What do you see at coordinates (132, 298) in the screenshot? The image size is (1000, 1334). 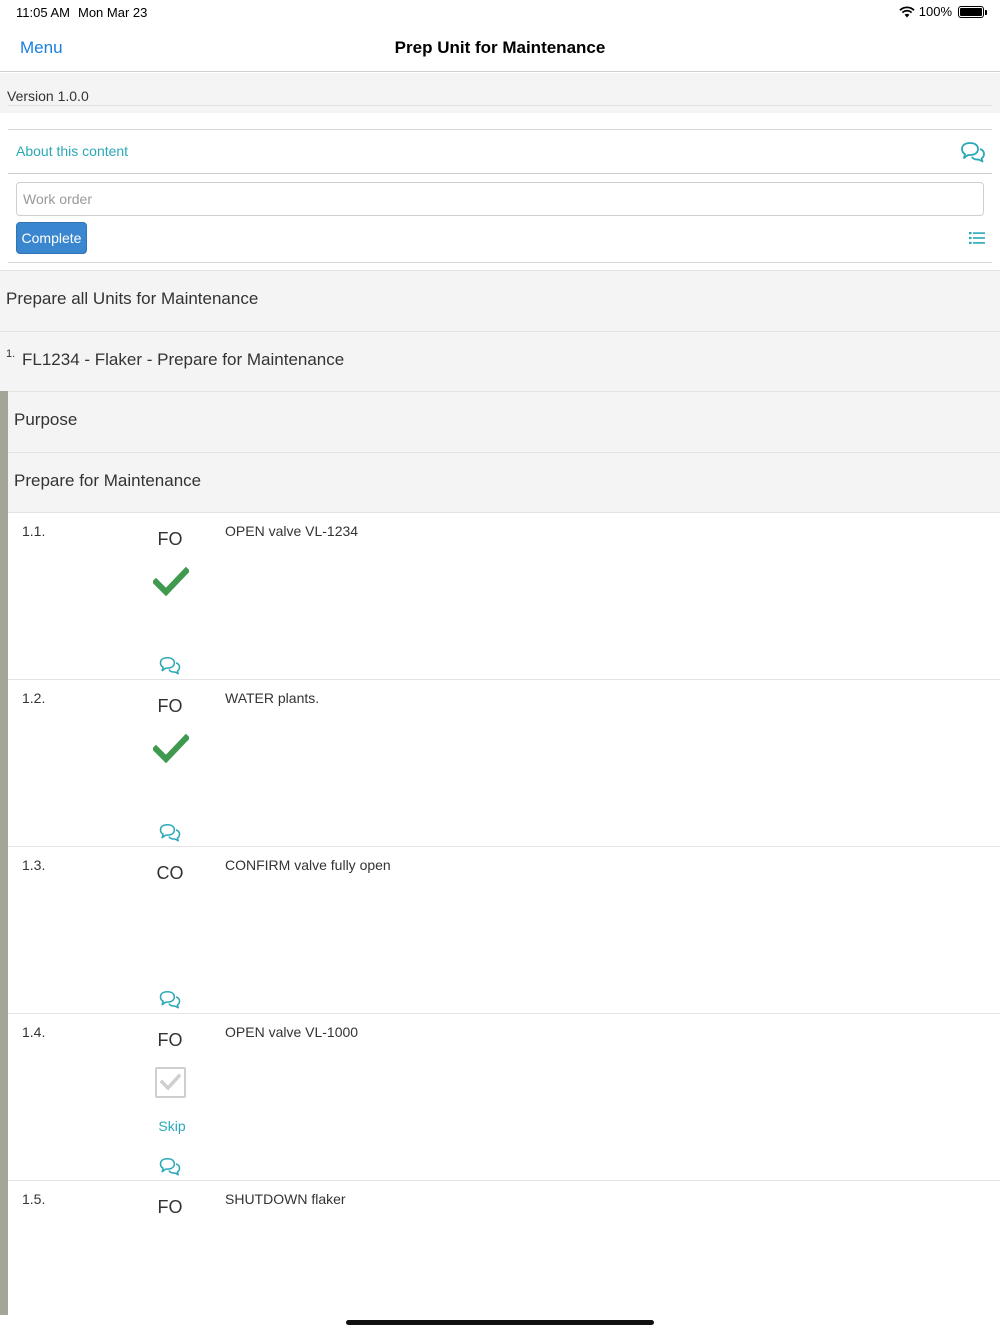 I see `section-title: Prepare all Units for Maintenance` at bounding box center [132, 298].